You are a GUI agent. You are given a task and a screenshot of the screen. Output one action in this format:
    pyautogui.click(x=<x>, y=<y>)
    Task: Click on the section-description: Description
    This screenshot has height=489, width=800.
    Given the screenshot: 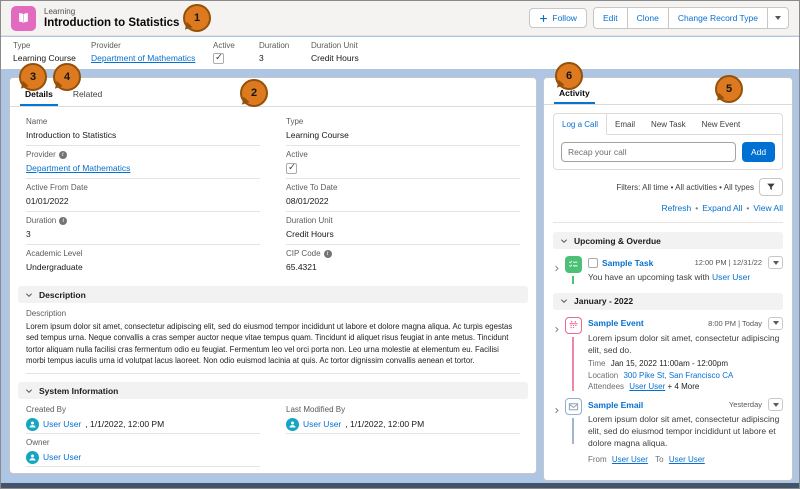 What is the action you would take?
    pyautogui.click(x=273, y=294)
    